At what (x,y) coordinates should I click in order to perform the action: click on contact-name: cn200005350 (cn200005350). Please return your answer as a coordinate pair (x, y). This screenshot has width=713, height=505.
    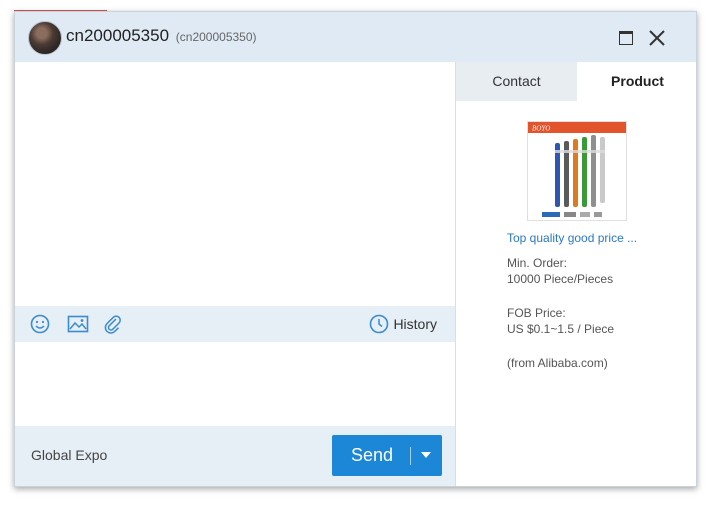
    Looking at the image, I should click on (161, 36).